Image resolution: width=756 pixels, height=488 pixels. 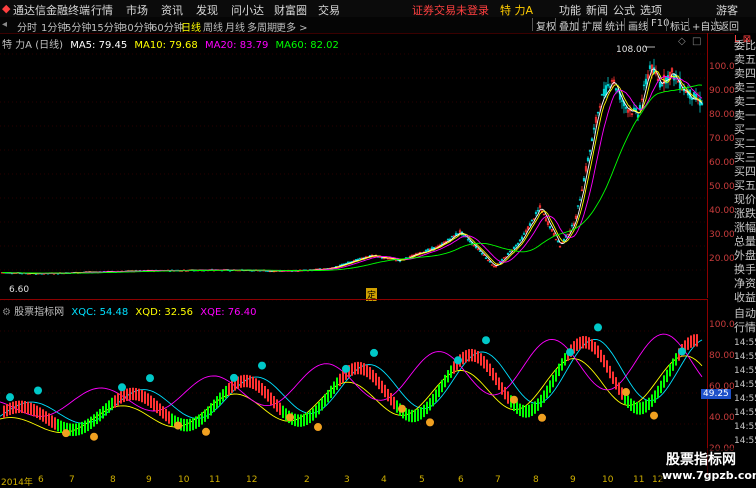 What do you see at coordinates (252, 480) in the screenshot?
I see `x-tick: 12` at bounding box center [252, 480].